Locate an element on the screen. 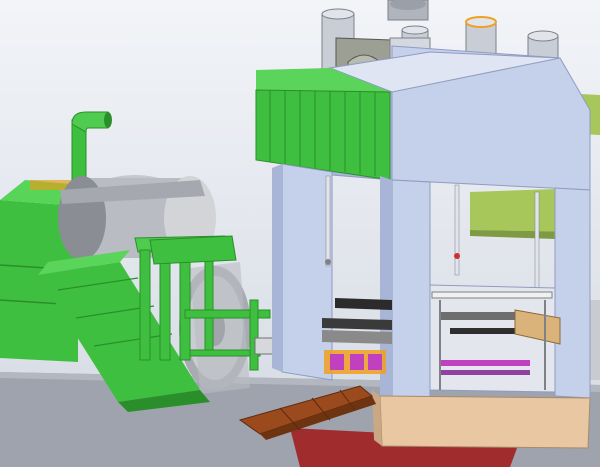  hydraulic-tank-green is located at coordinates (323, 124).